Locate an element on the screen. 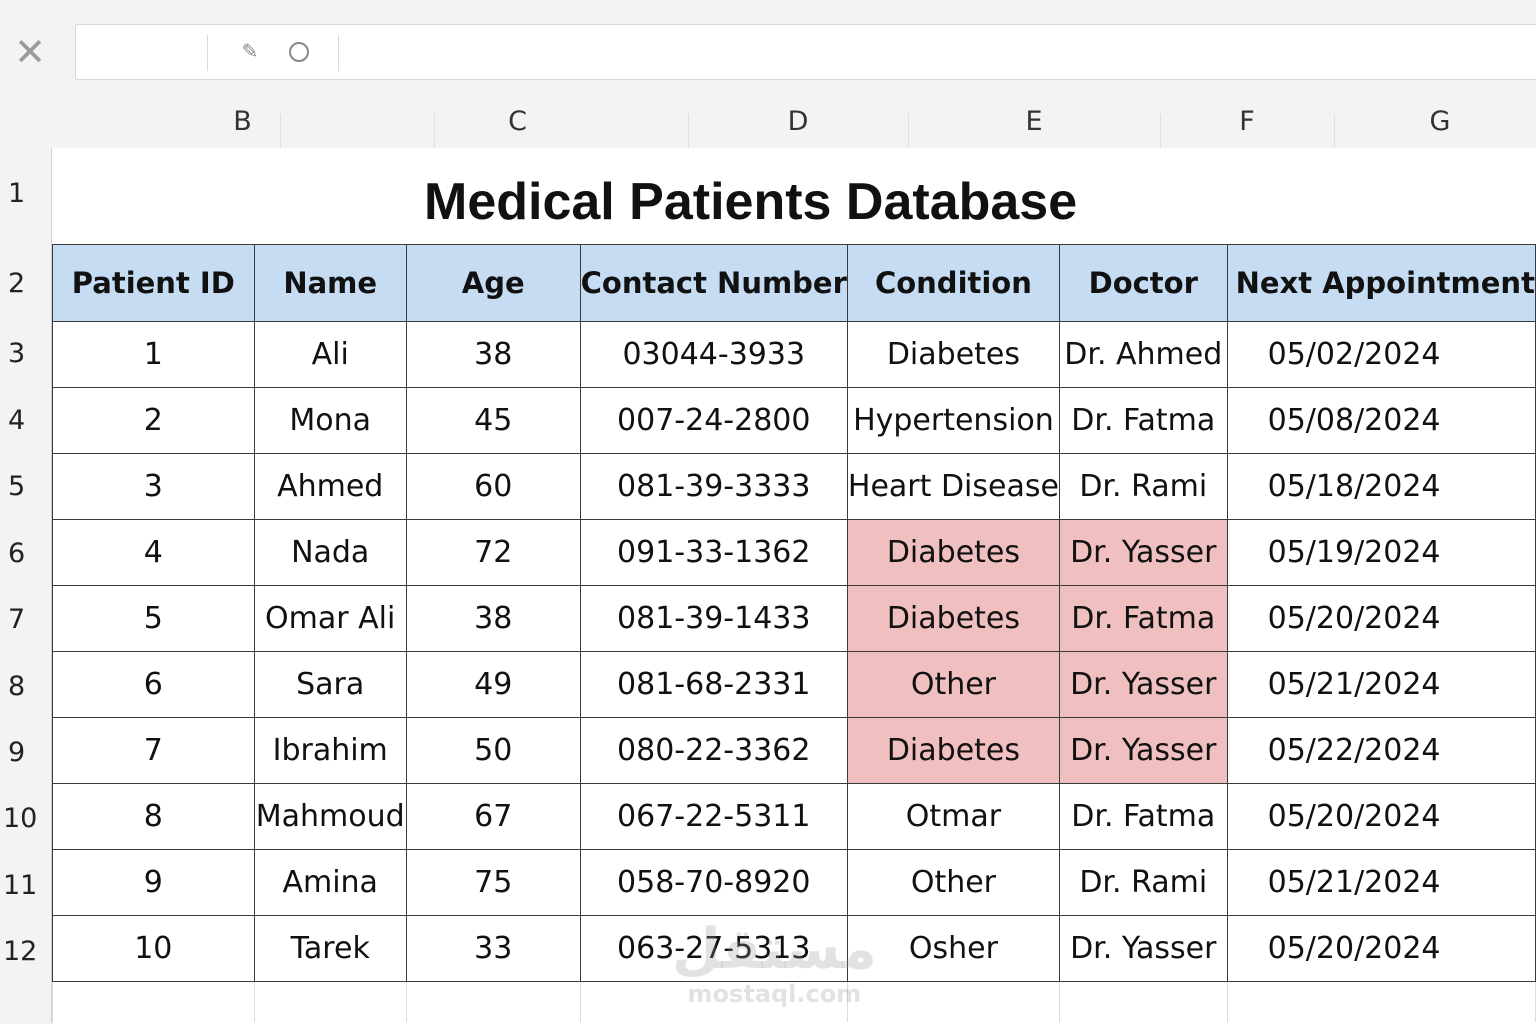 Image resolution: width=1536 pixels, height=1024 pixels. cell-contact-number: 063-27-5313 is located at coordinates (713, 948).